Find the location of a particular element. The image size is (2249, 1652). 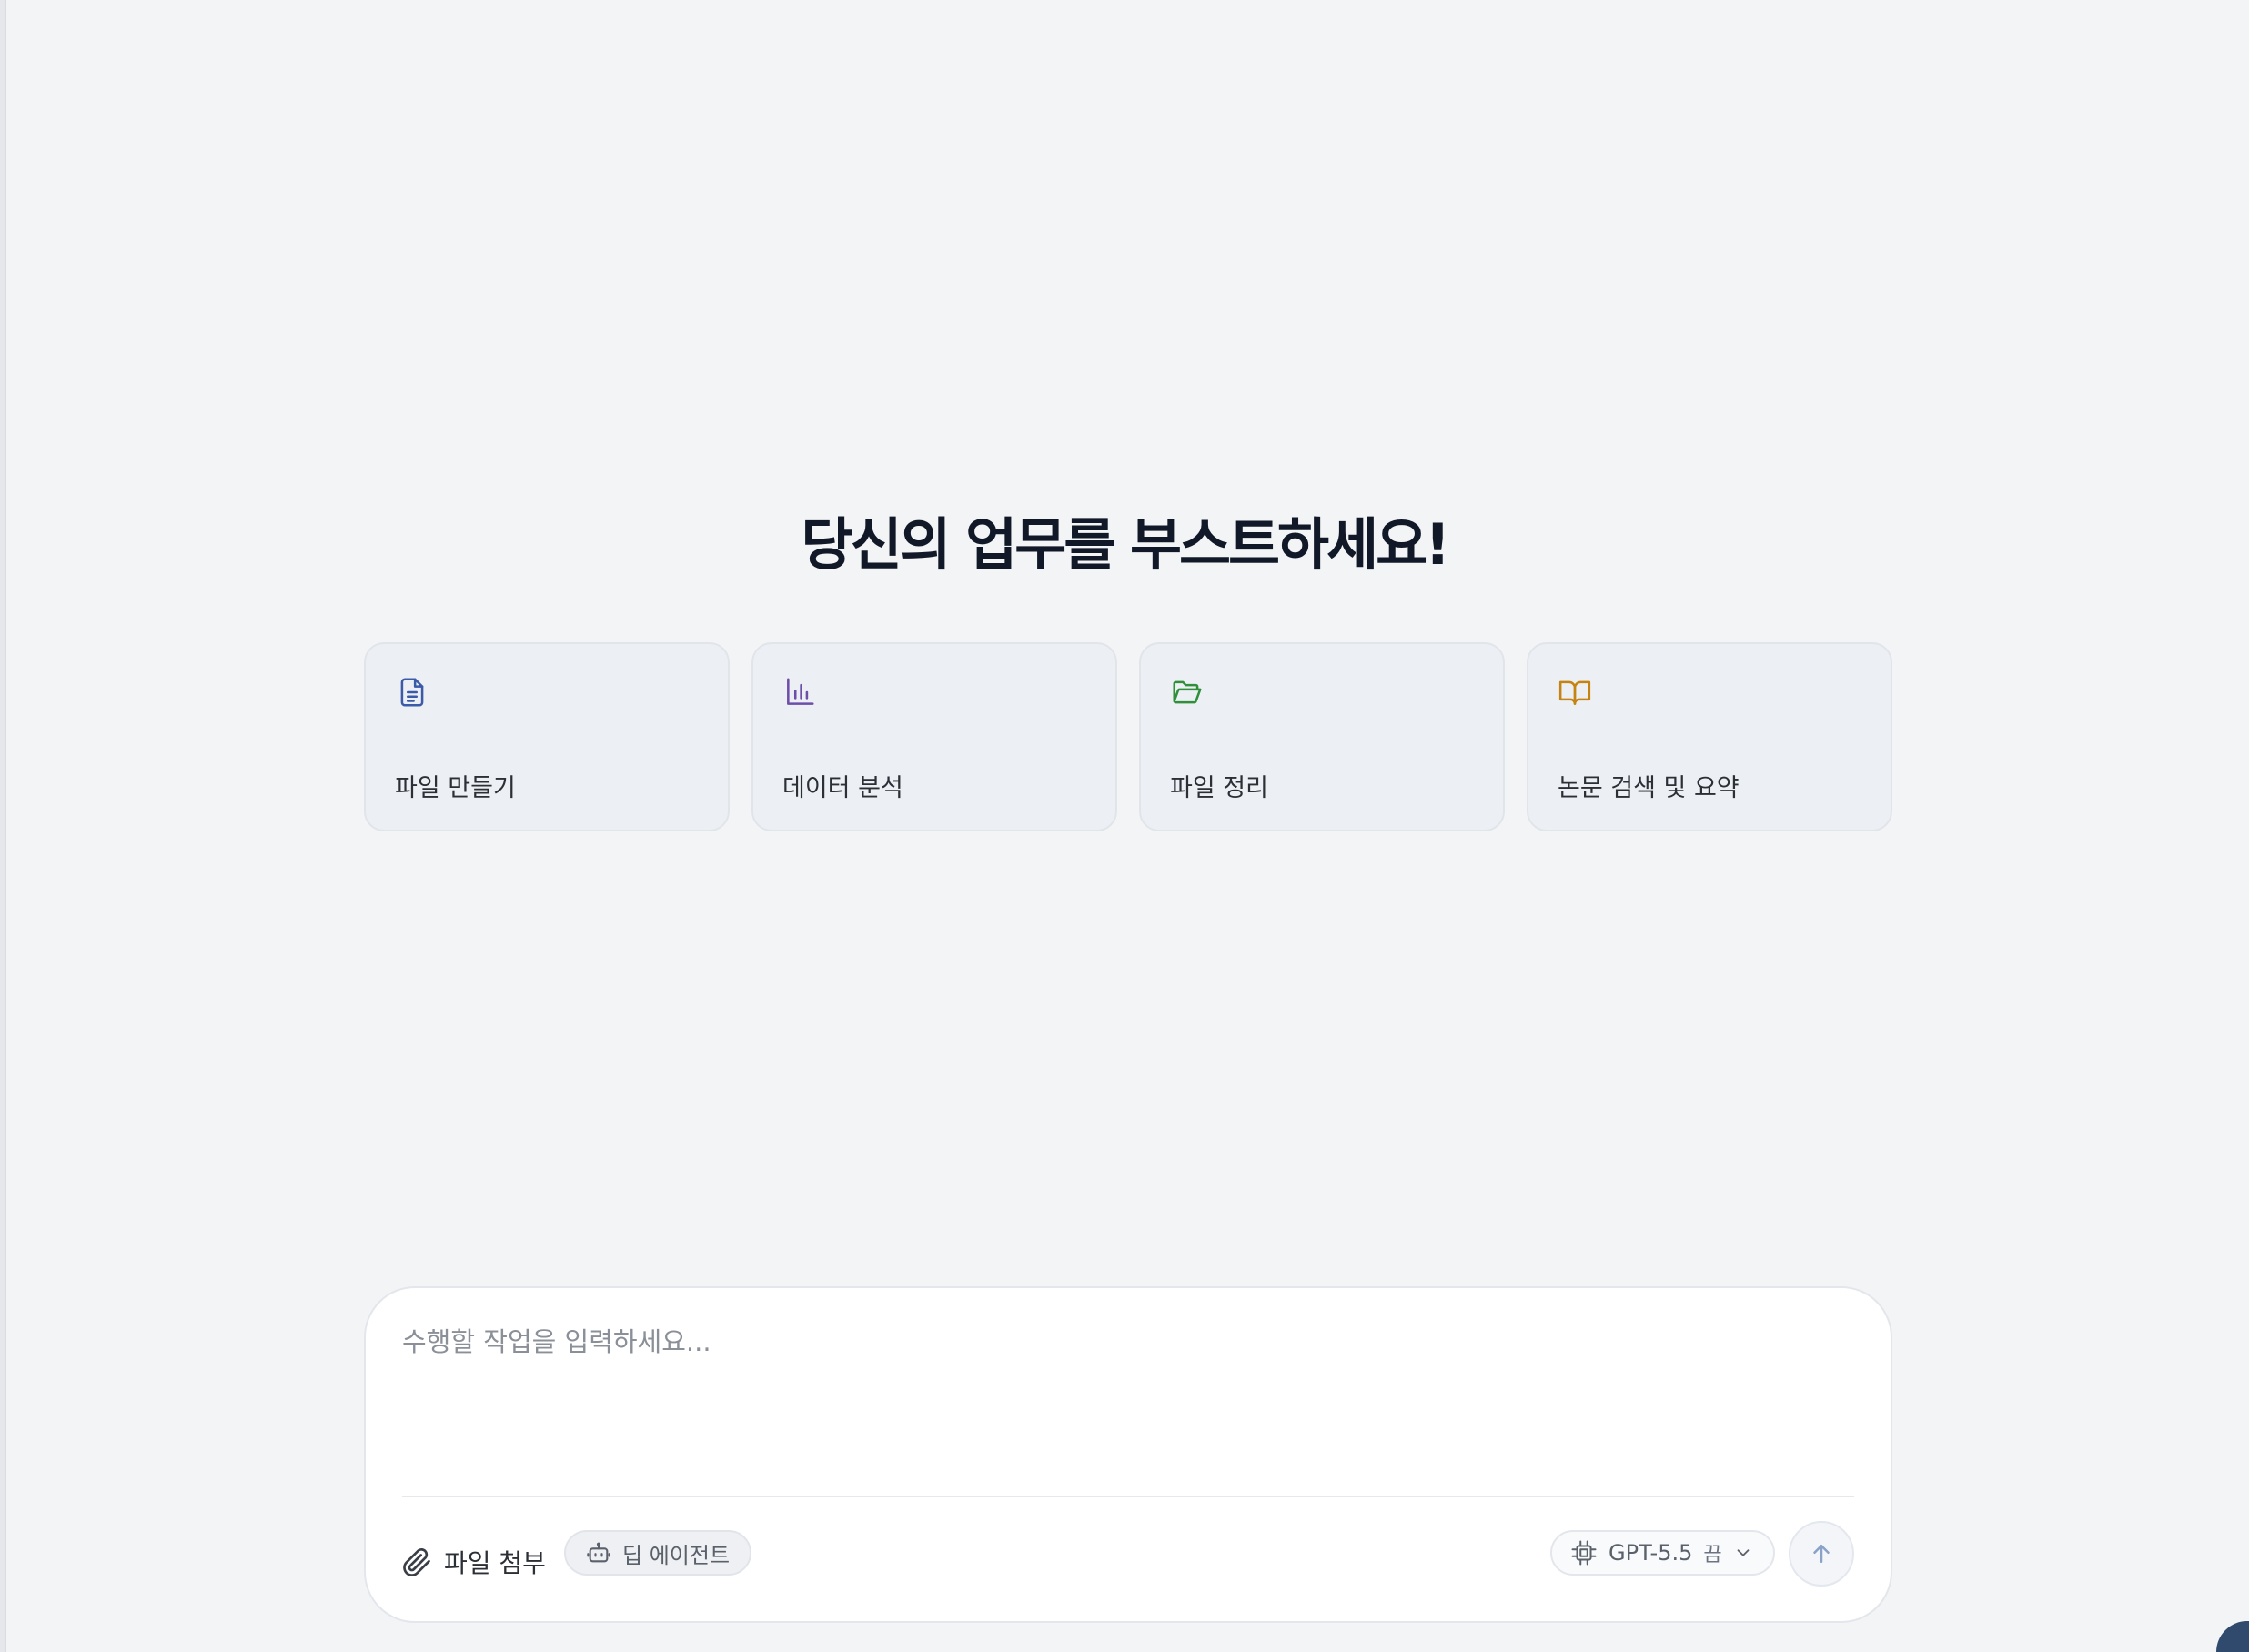

cpu-icon is located at coordinates (1584, 1553).